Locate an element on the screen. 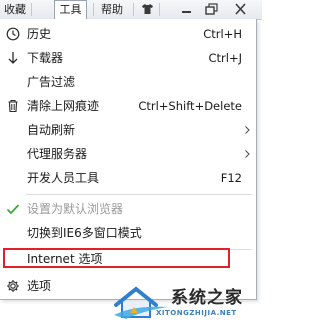  menu-item-auto-refresh: 自动刷新 is located at coordinates (128, 130).